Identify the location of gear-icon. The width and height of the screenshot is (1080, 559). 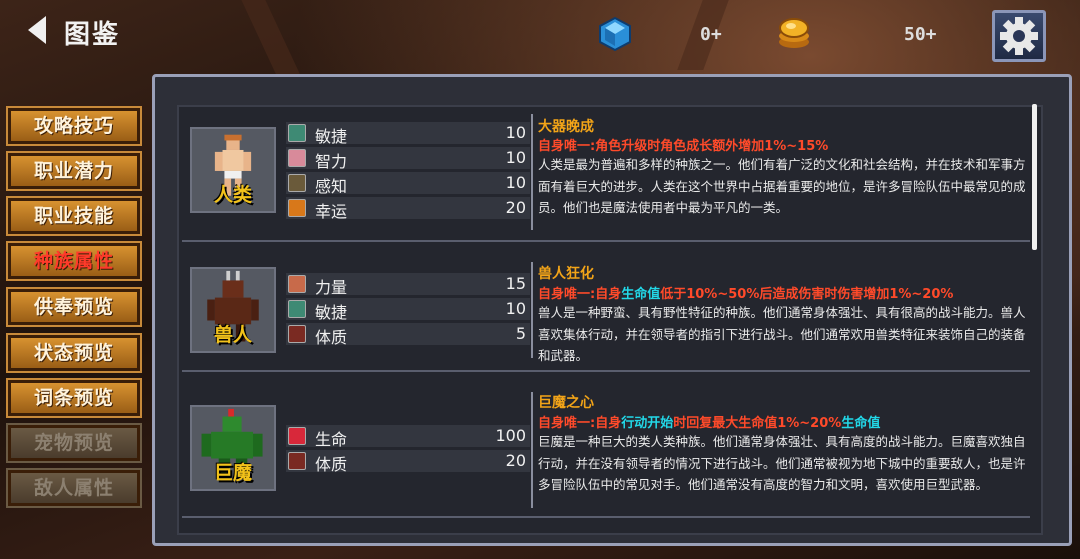
(1019, 36).